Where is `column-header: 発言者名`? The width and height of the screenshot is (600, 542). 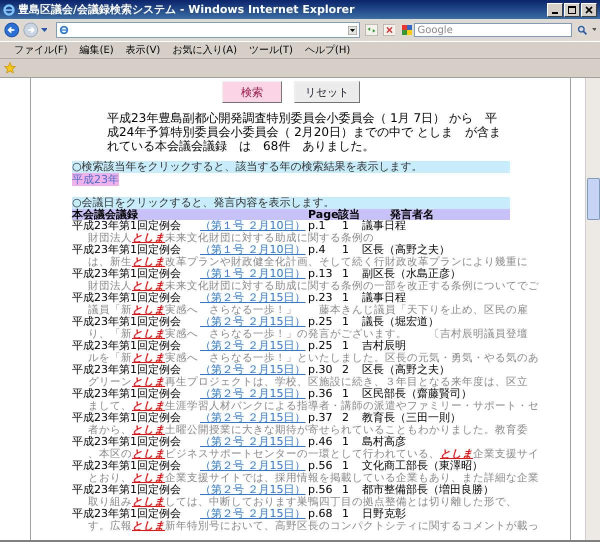 column-header: 発言者名 is located at coordinates (412, 214).